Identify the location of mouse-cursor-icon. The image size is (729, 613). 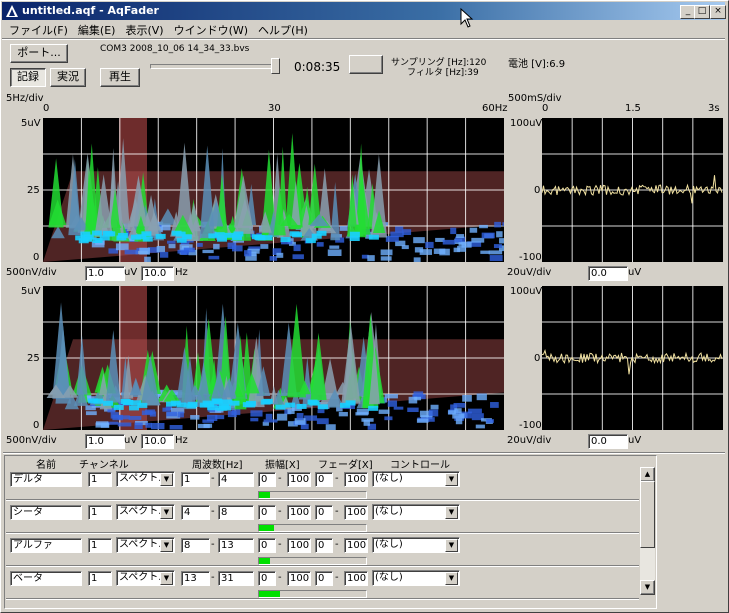
(467, 18).